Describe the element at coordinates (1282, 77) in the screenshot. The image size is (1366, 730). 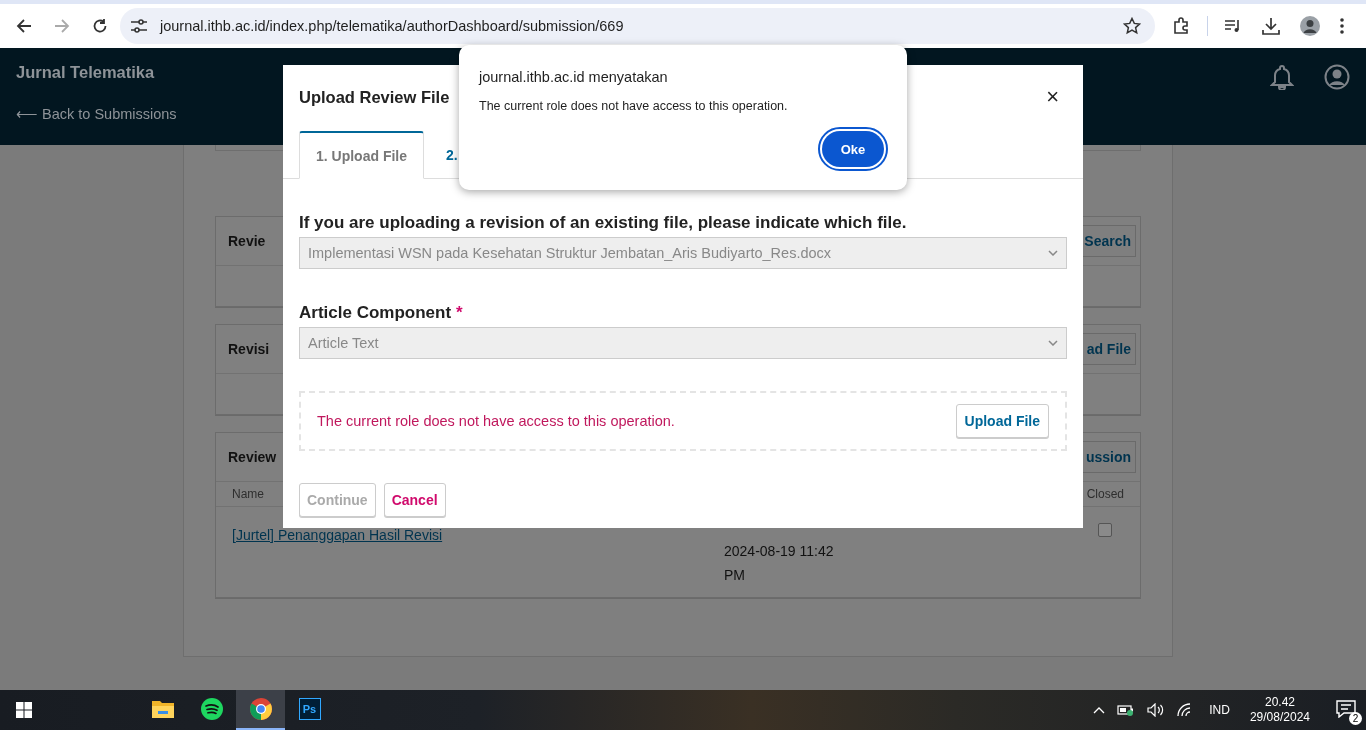
I see `bell-icon` at that location.